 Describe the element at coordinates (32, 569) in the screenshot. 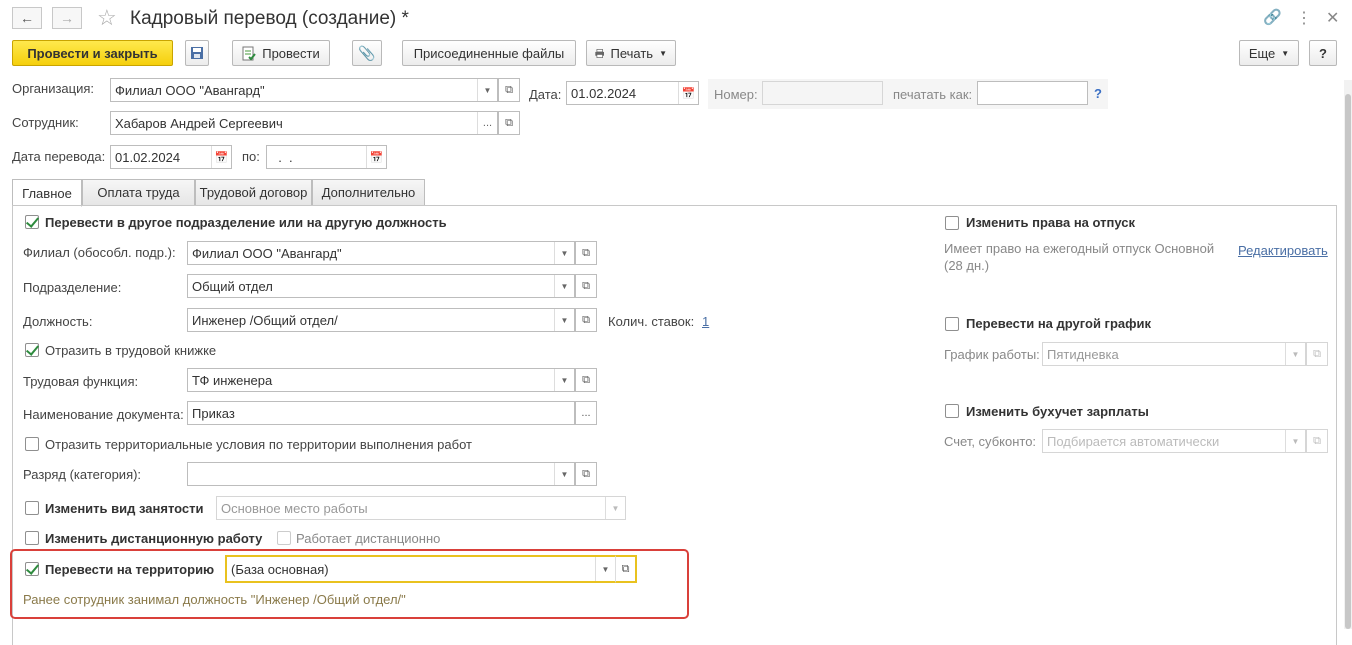

I see `territory-checkbox` at that location.